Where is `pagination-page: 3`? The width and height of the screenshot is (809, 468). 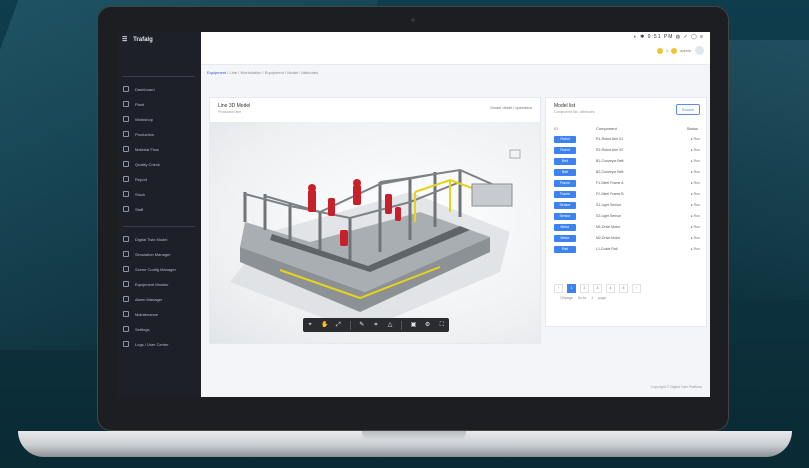
pagination-page: 3 is located at coordinates (597, 288).